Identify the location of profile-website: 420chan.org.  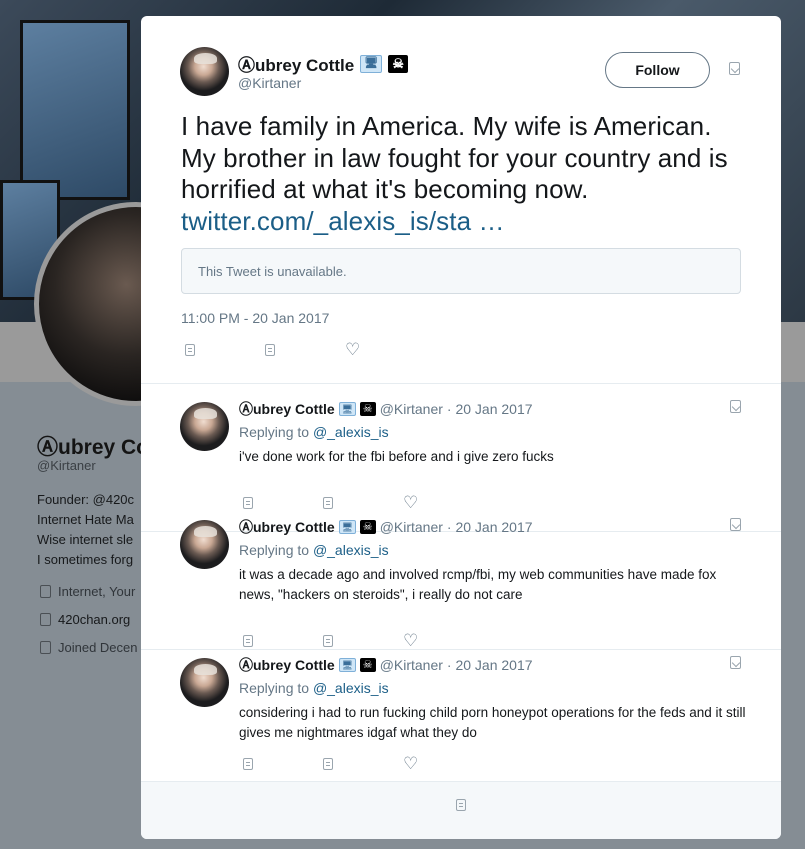
(85, 619).